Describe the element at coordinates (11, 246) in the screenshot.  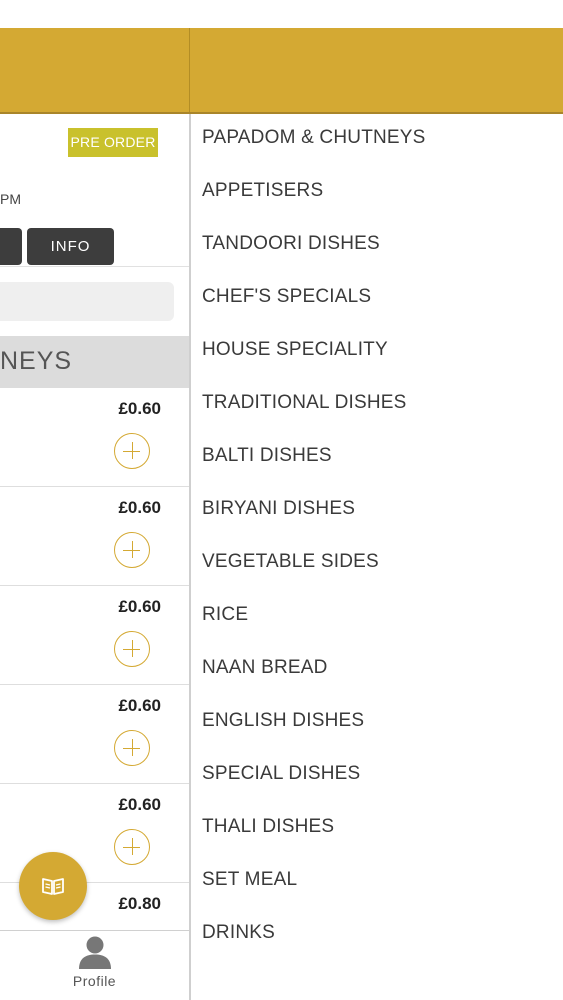
I see `menu-button` at that location.